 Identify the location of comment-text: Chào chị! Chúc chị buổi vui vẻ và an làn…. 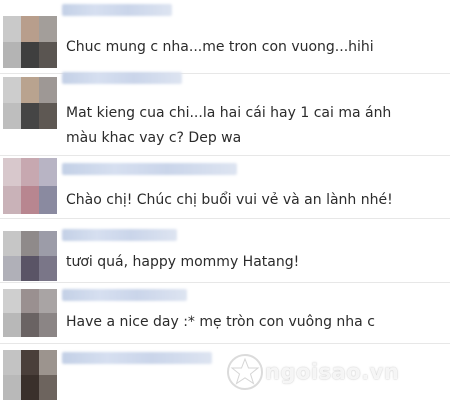
(229, 200).